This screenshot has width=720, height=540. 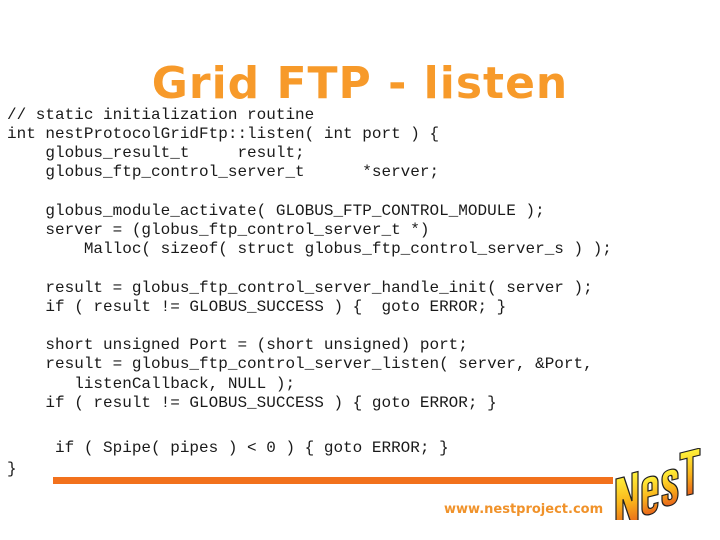 I want to click on code-line: server = (globus_ftp_control_server_t *), so click(x=218, y=230).